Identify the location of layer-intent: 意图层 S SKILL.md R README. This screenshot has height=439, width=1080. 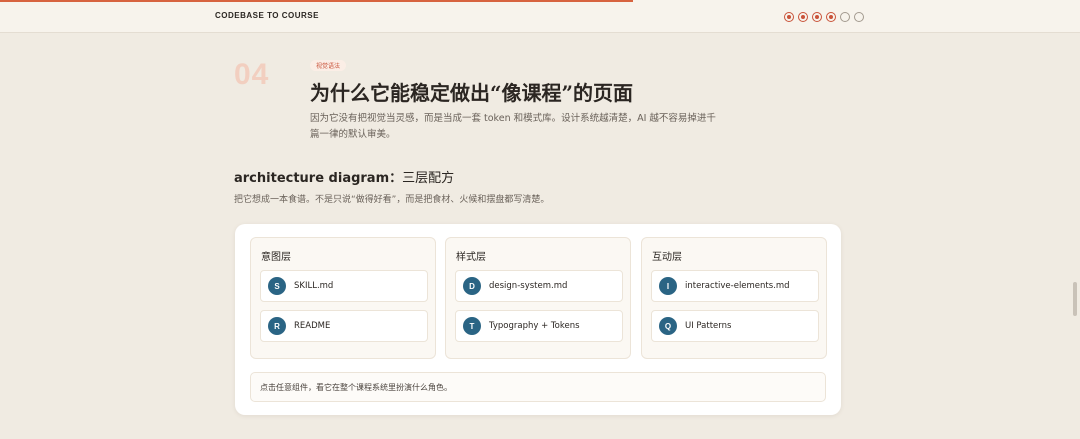
(343, 298).